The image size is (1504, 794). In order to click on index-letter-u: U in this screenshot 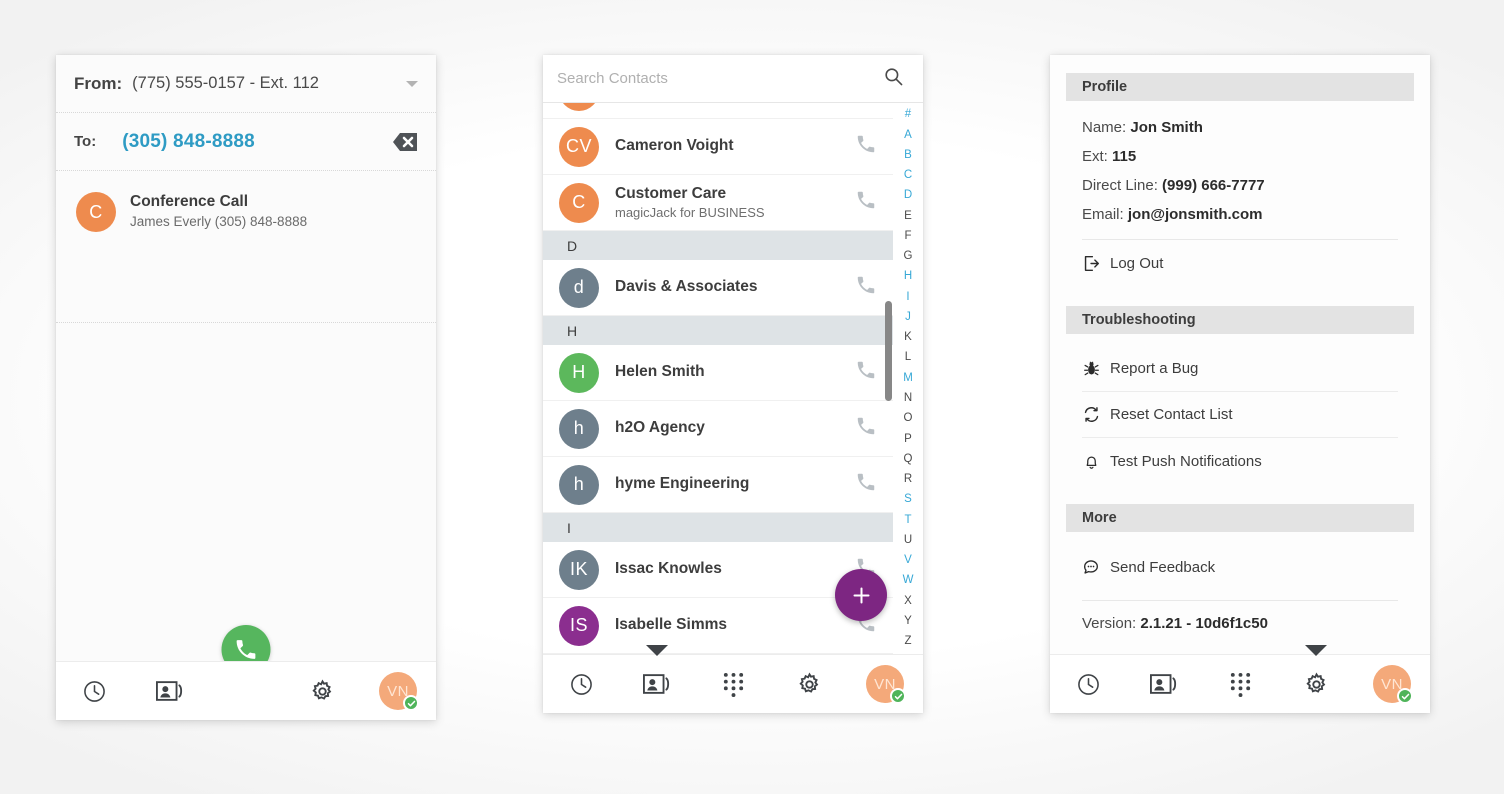, I will do `click(908, 541)`.